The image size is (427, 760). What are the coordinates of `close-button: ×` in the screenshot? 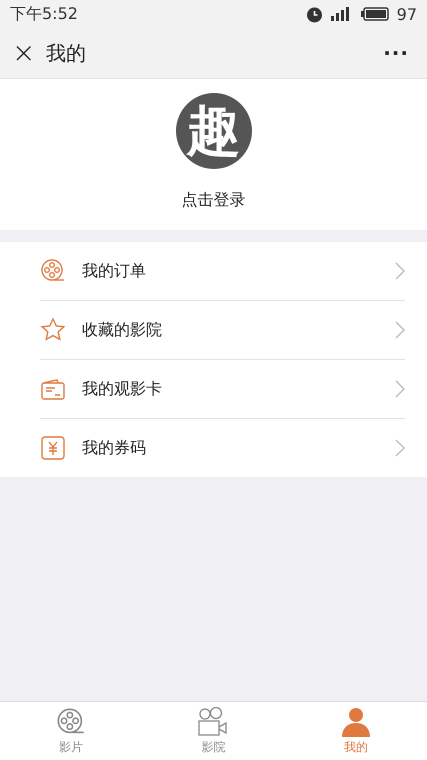 It's located at (23, 53).